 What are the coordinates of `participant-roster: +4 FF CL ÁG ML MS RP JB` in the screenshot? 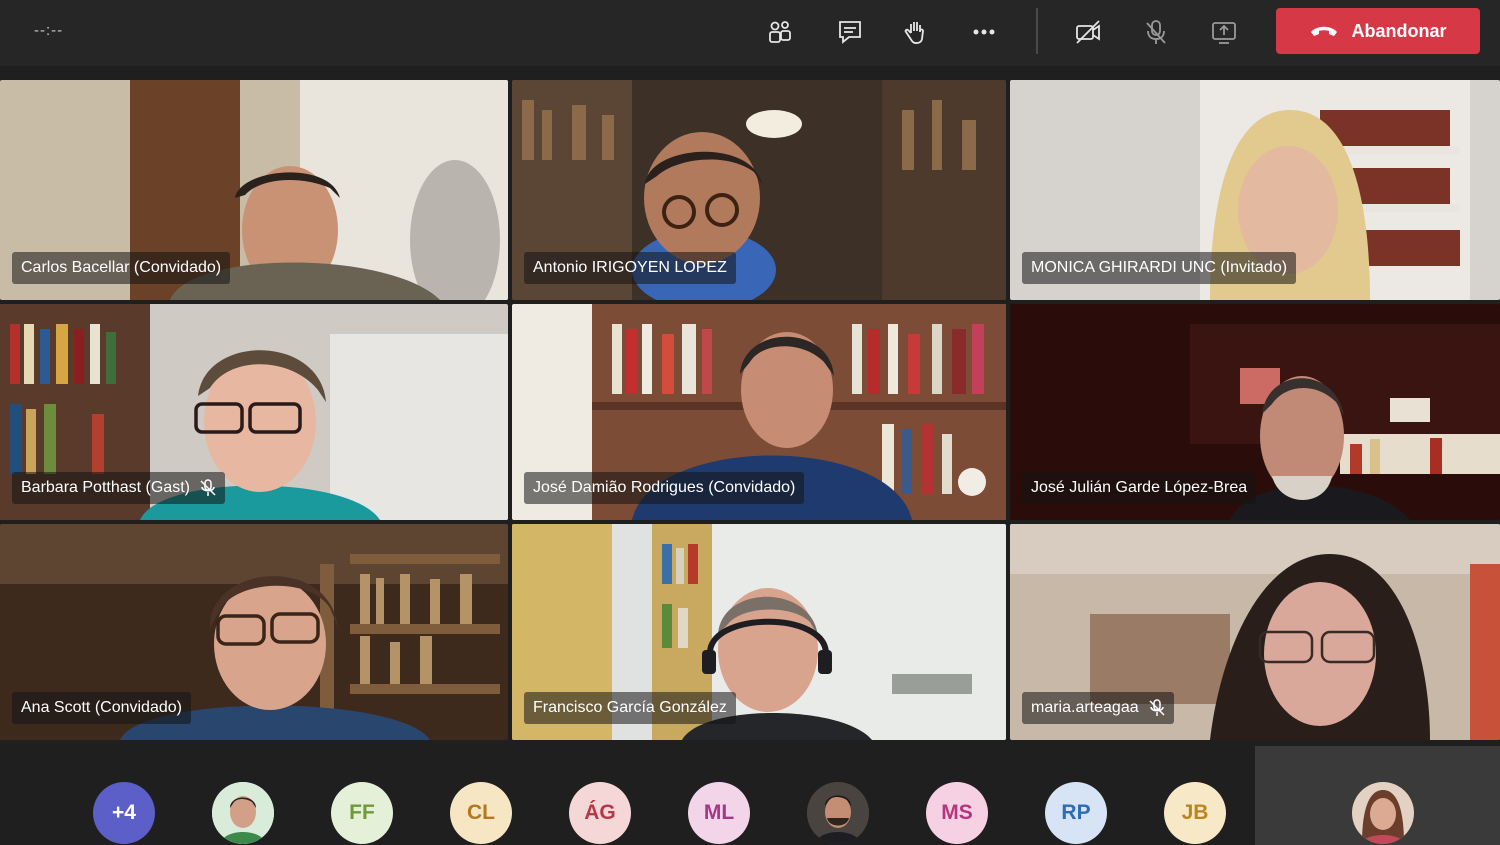 It's located at (627, 793).